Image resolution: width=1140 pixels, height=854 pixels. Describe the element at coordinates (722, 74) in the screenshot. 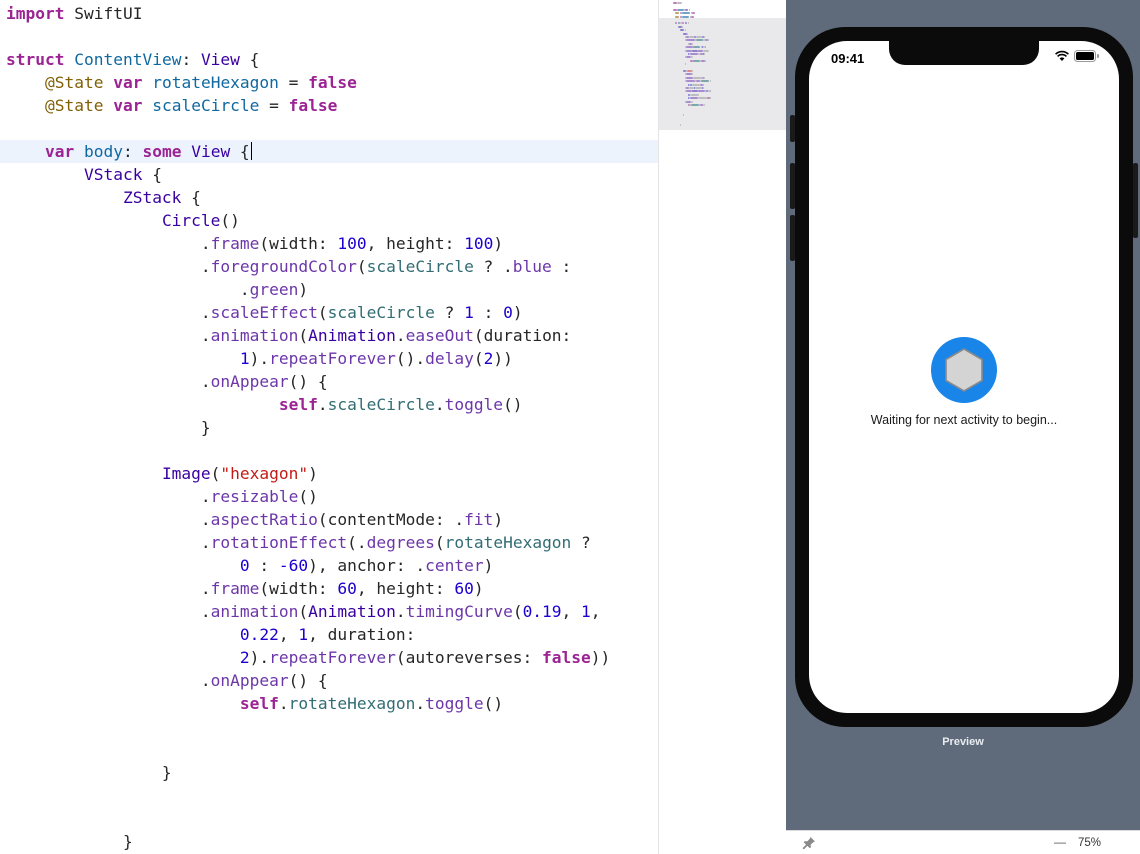

I see `minimap-viewport` at that location.